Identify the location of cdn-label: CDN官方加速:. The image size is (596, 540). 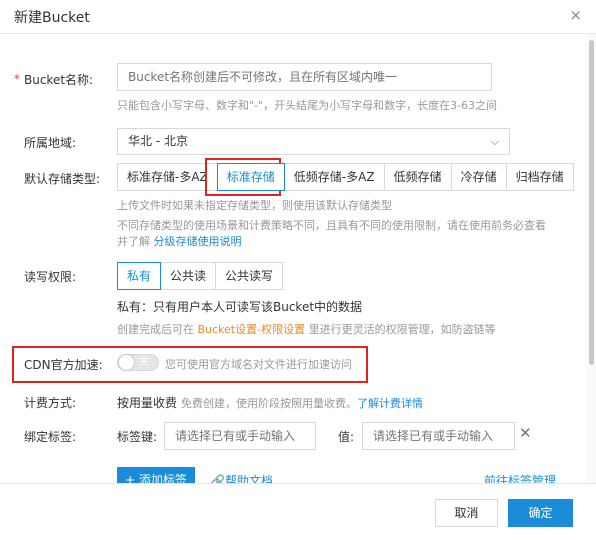
(63, 365).